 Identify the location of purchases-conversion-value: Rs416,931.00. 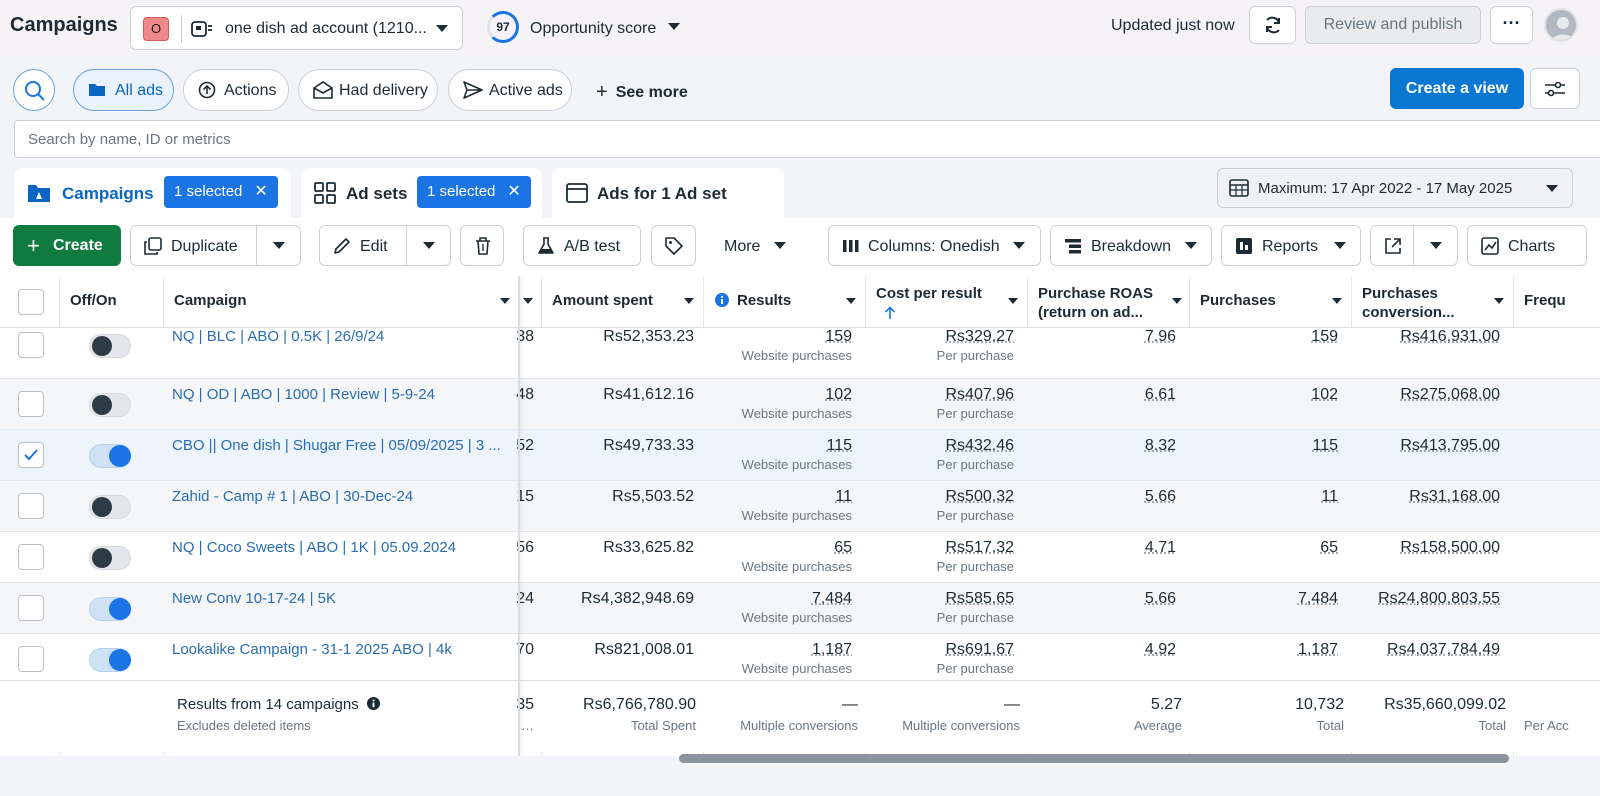
(1425, 337).